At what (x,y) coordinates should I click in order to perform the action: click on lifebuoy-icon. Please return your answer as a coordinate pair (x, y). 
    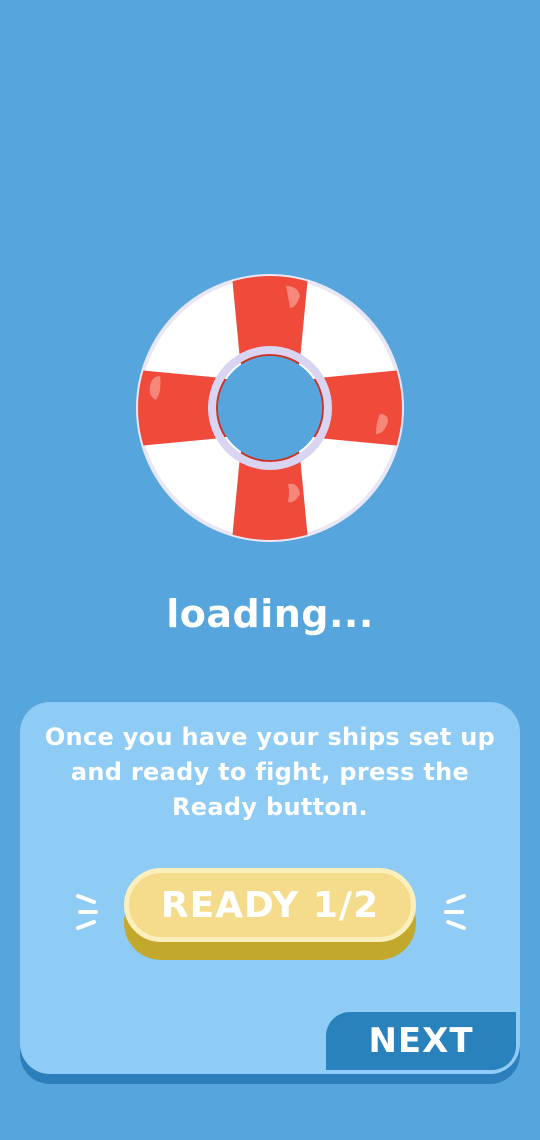
    Looking at the image, I should click on (270, 408).